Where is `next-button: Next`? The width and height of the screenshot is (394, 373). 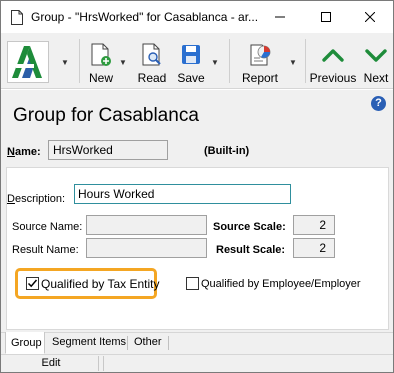
next-button: Next is located at coordinates (376, 62).